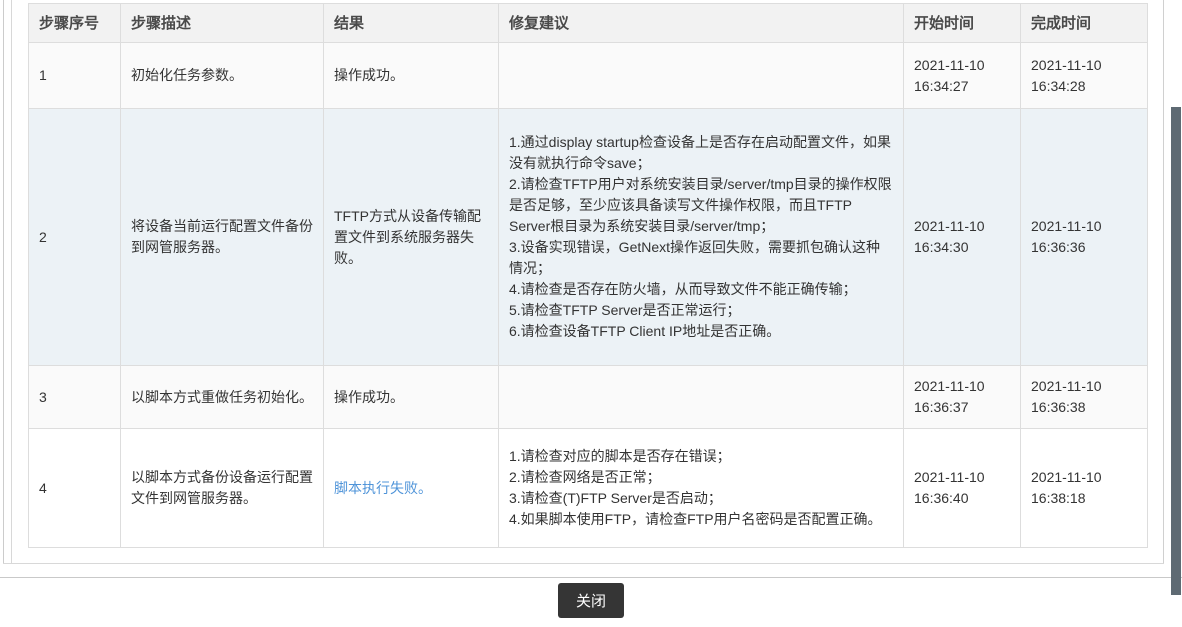 The image size is (1182, 627). What do you see at coordinates (962, 237) in the screenshot?
I see `cell-start-time: 2021-11-10 16:34:30` at bounding box center [962, 237].